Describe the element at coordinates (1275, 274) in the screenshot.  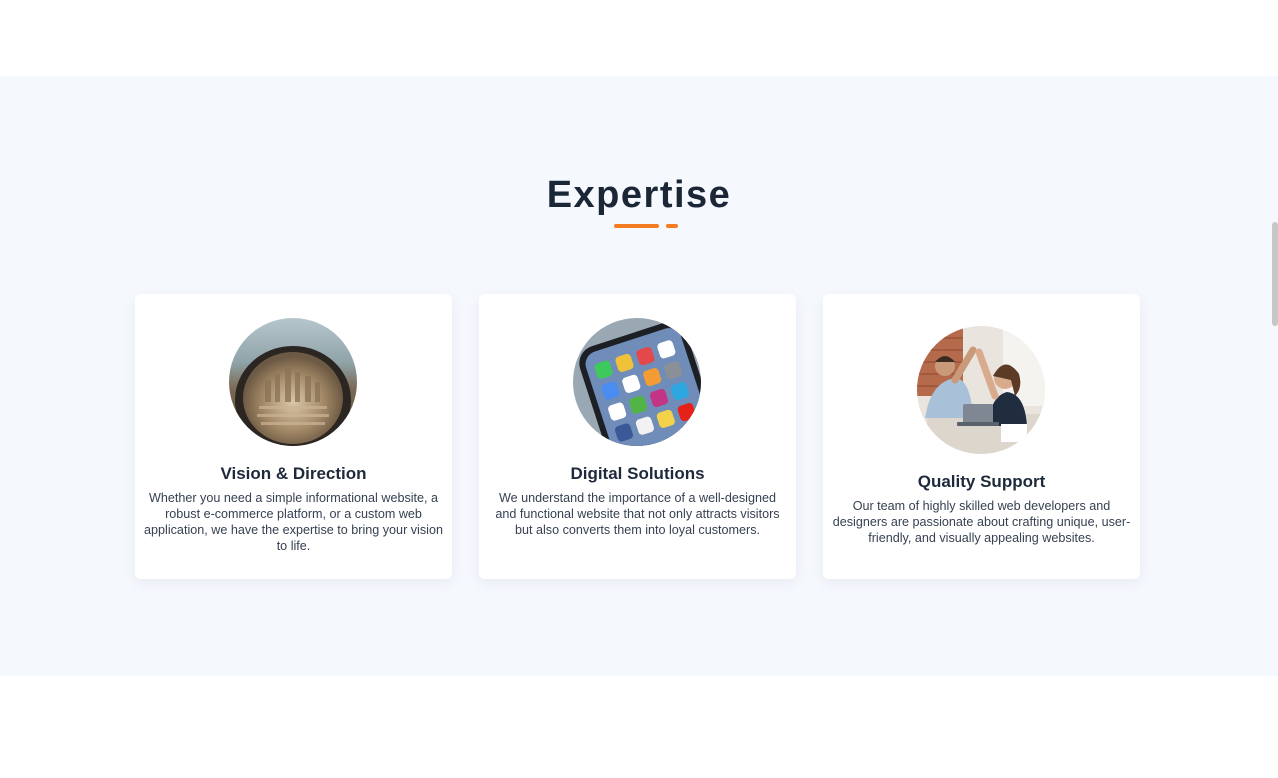
I see `page-scrollbar` at that location.